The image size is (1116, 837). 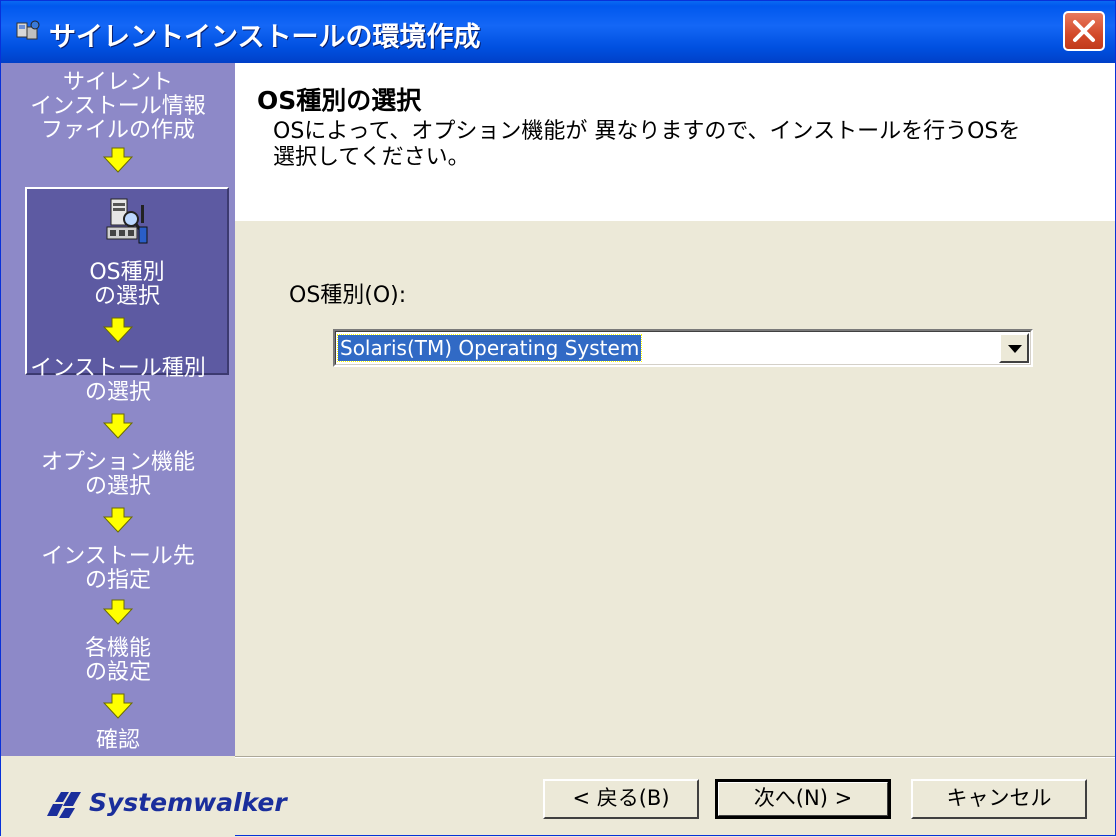 I want to click on step-confirm: 確認, so click(x=118, y=741).